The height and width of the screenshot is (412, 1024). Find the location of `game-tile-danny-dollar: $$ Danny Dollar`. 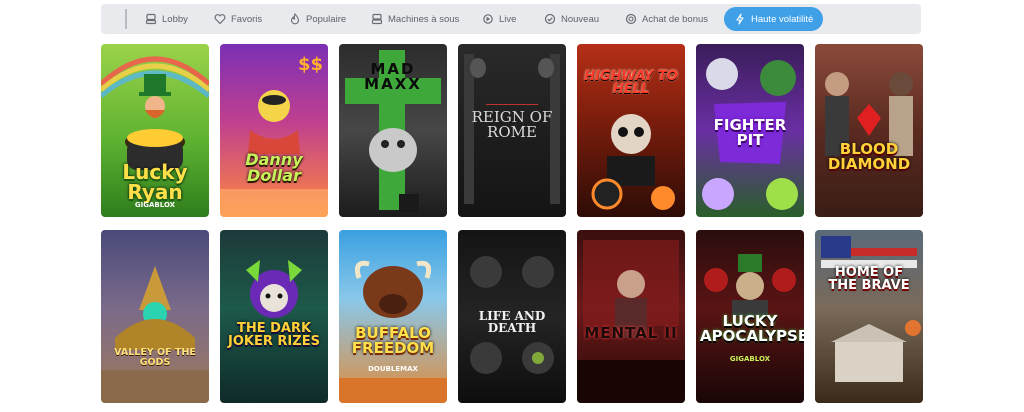

game-tile-danny-dollar: $$ Danny Dollar is located at coordinates (274, 130).